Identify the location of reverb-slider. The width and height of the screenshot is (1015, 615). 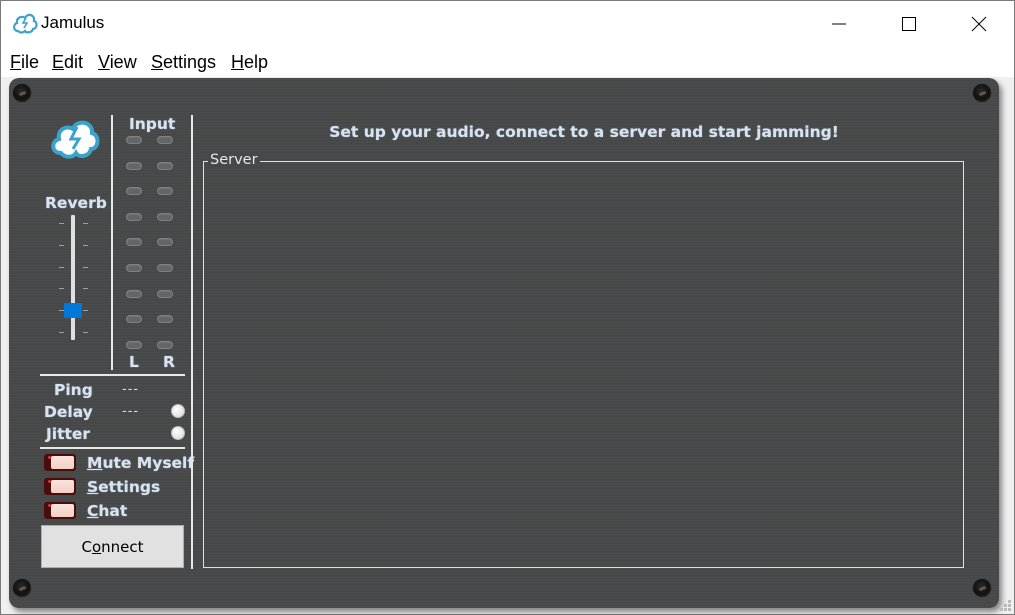
(73, 277).